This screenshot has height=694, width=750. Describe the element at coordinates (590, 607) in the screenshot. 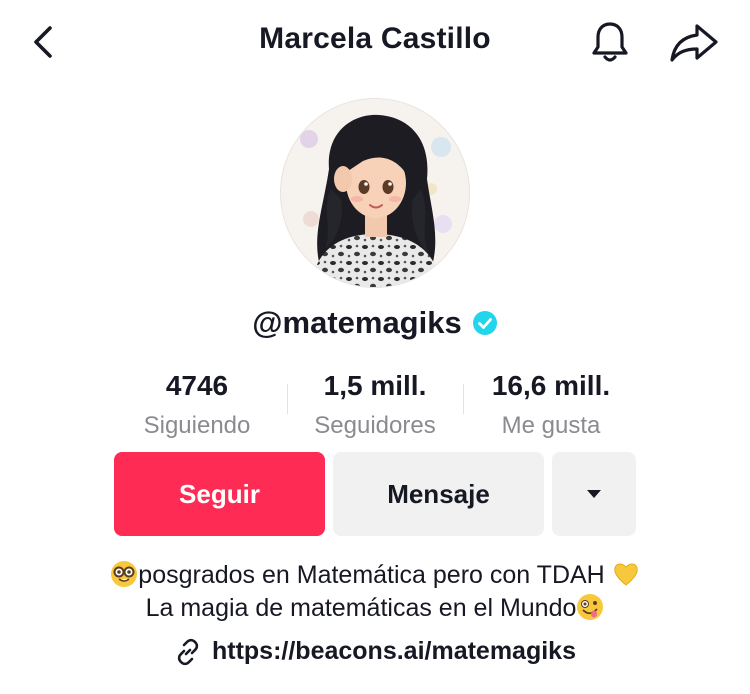

I see `zany-face-emoji-icon` at that location.